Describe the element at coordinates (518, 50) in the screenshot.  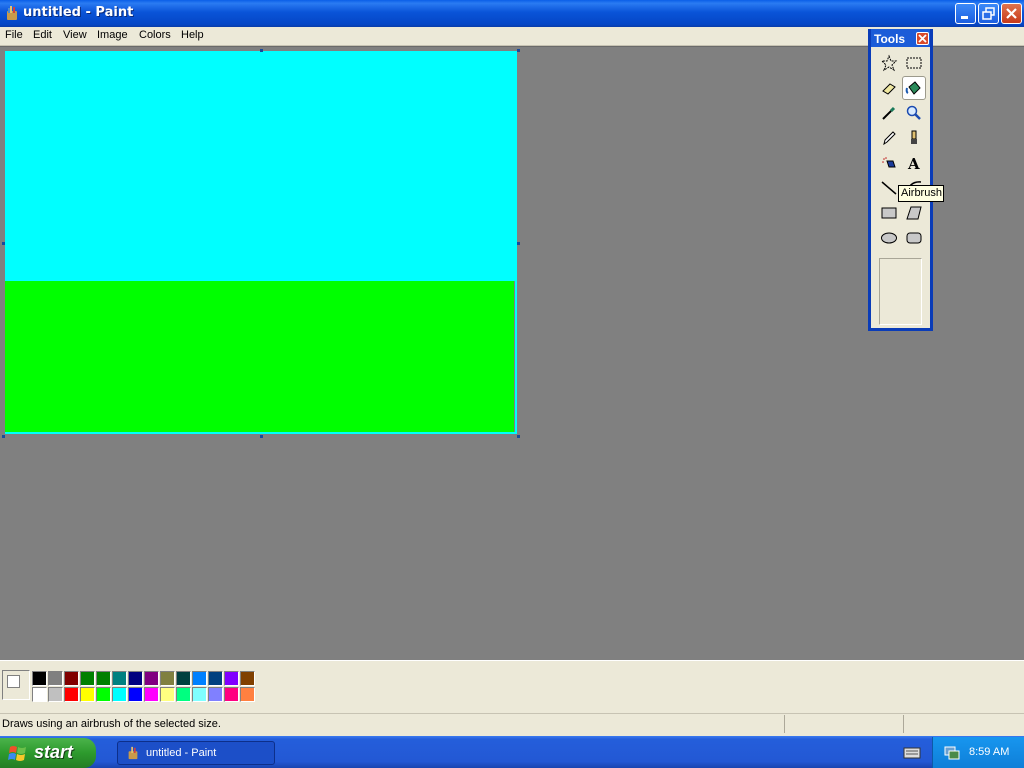
I see `resize-handle-top-right` at that location.